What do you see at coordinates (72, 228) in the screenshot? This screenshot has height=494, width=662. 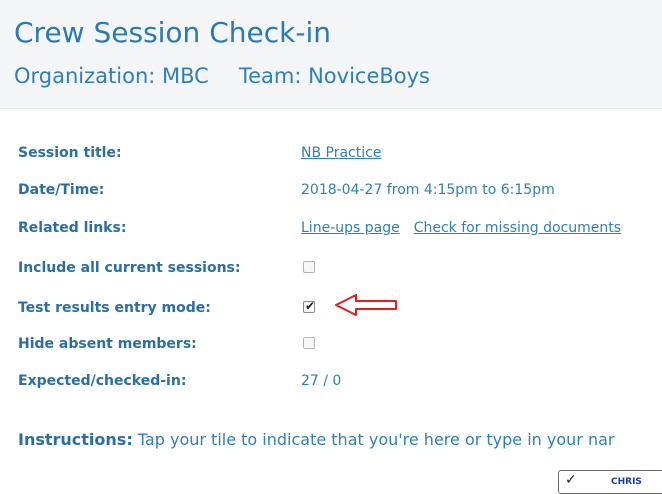 I see `related-links-label: Related links:` at bounding box center [72, 228].